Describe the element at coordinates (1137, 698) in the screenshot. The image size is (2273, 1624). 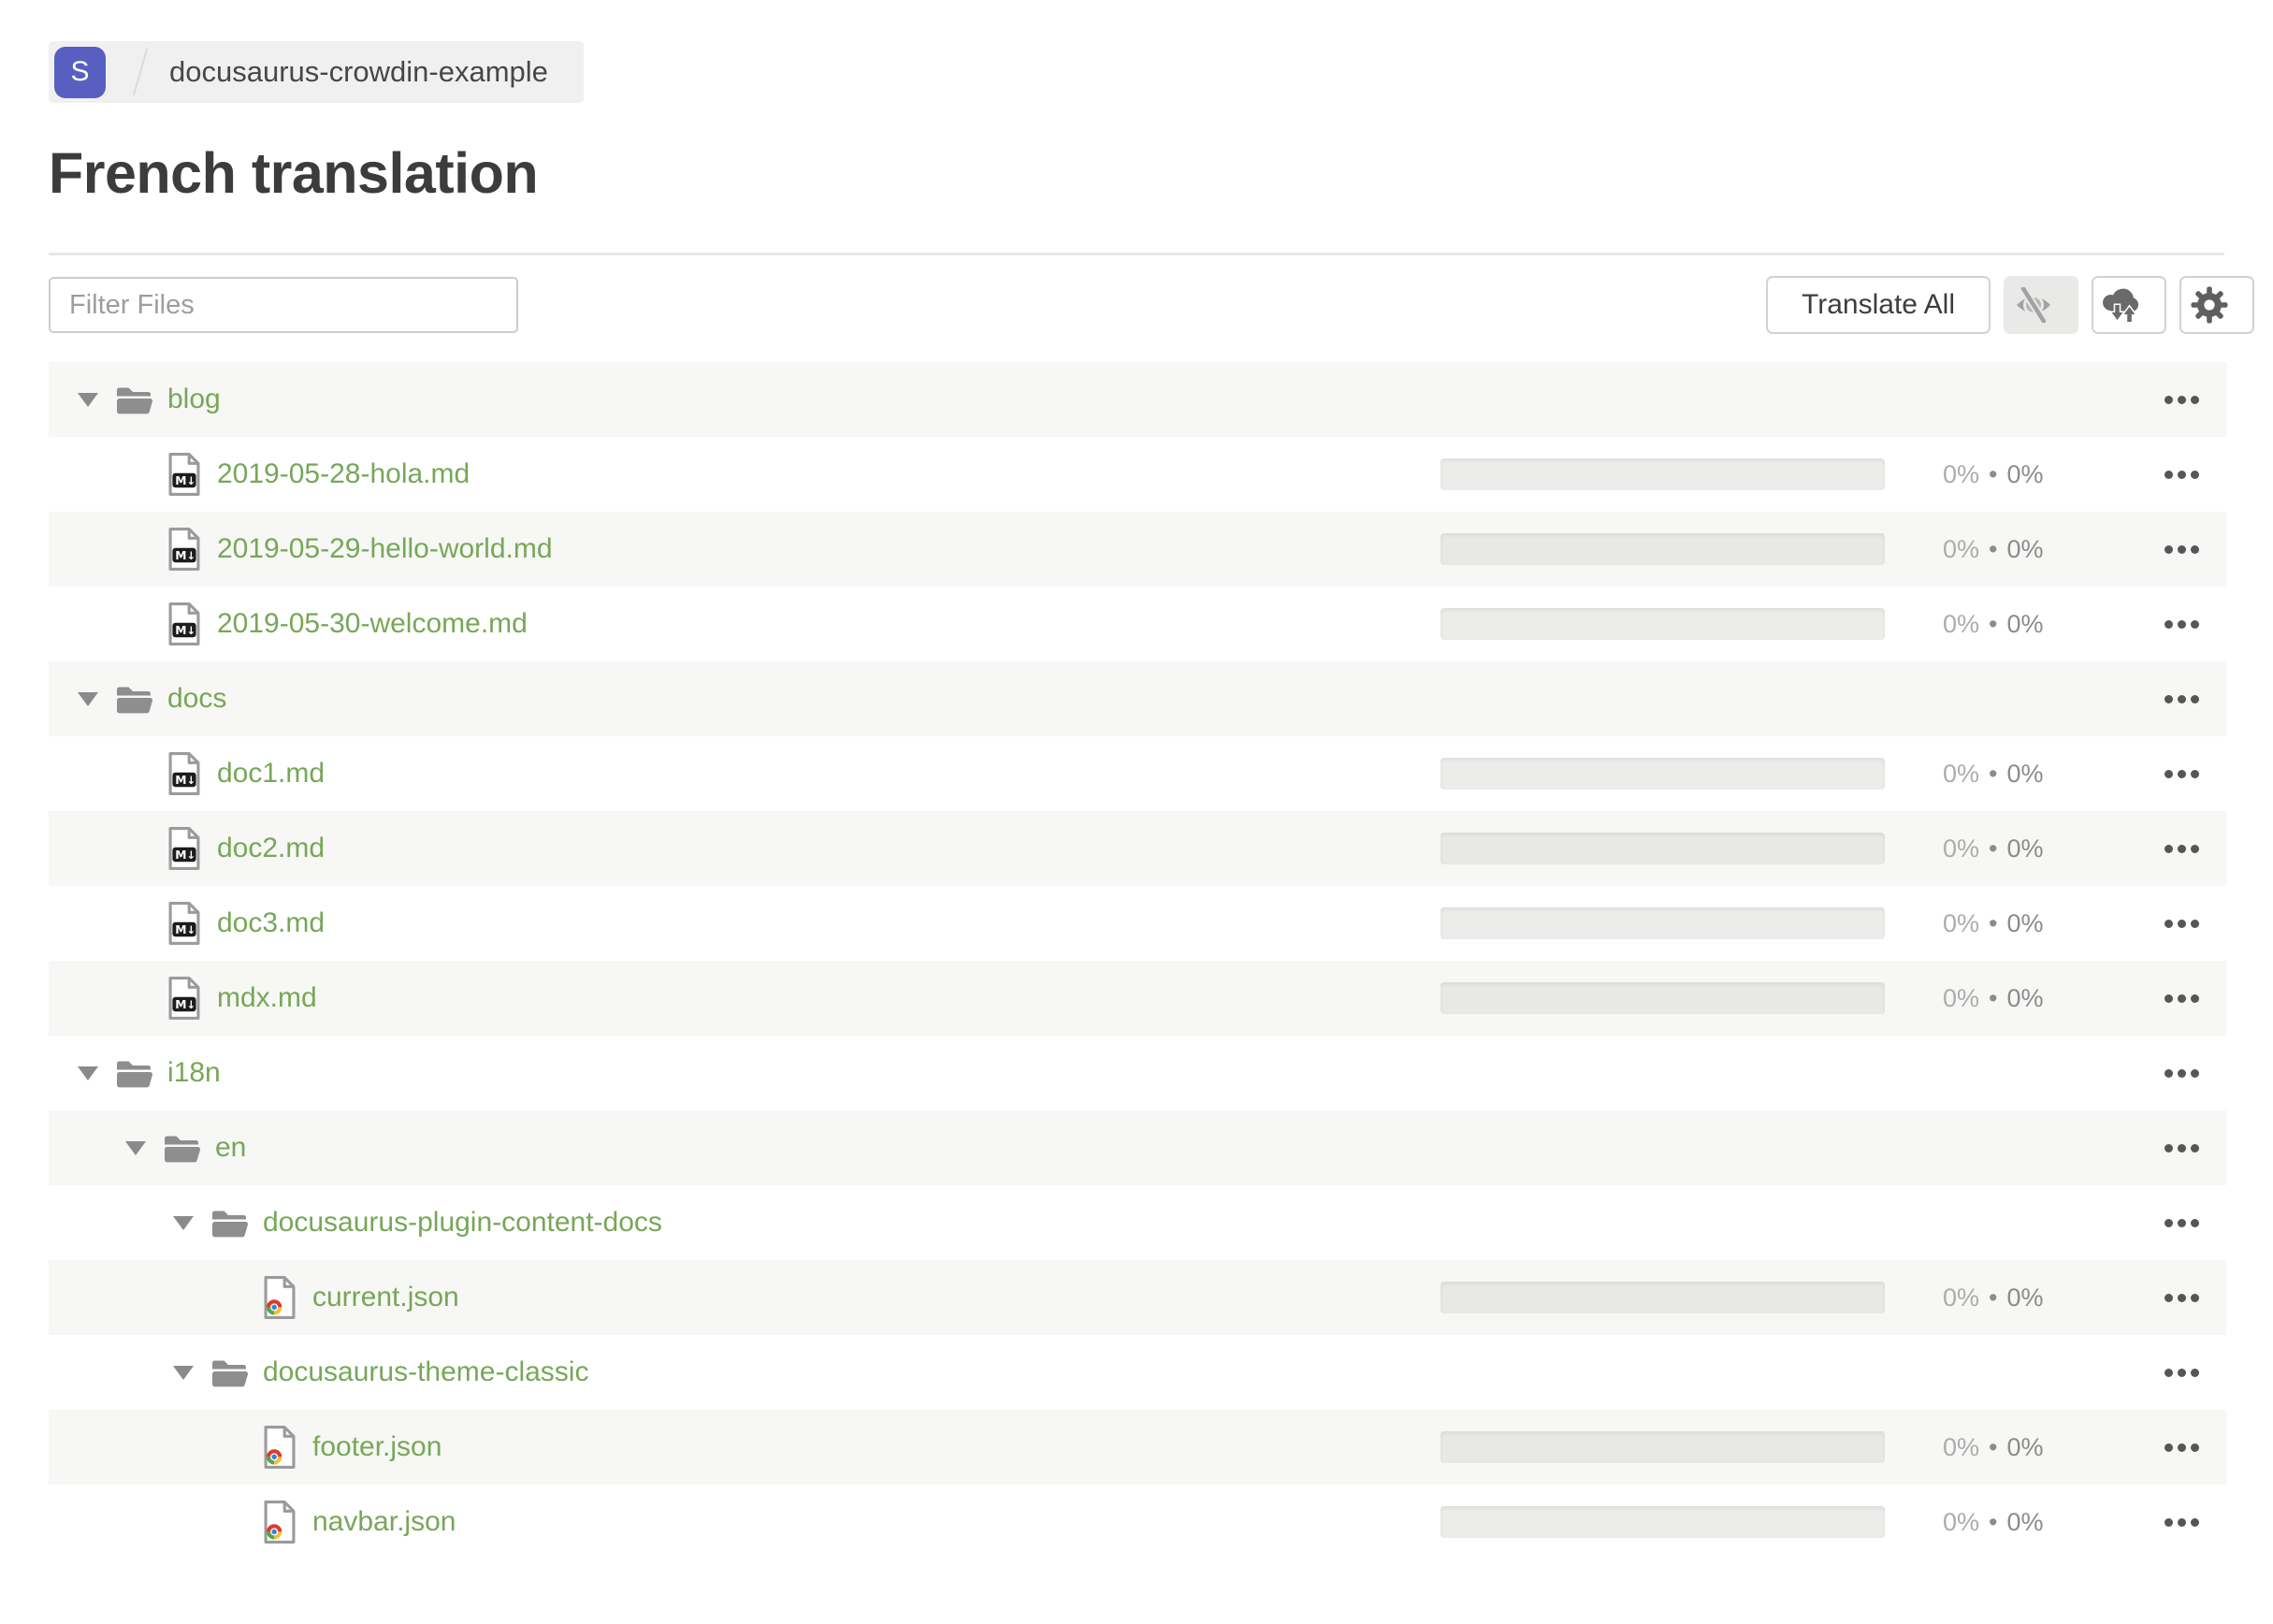
I see `tree-row: M ↓ docs` at that location.